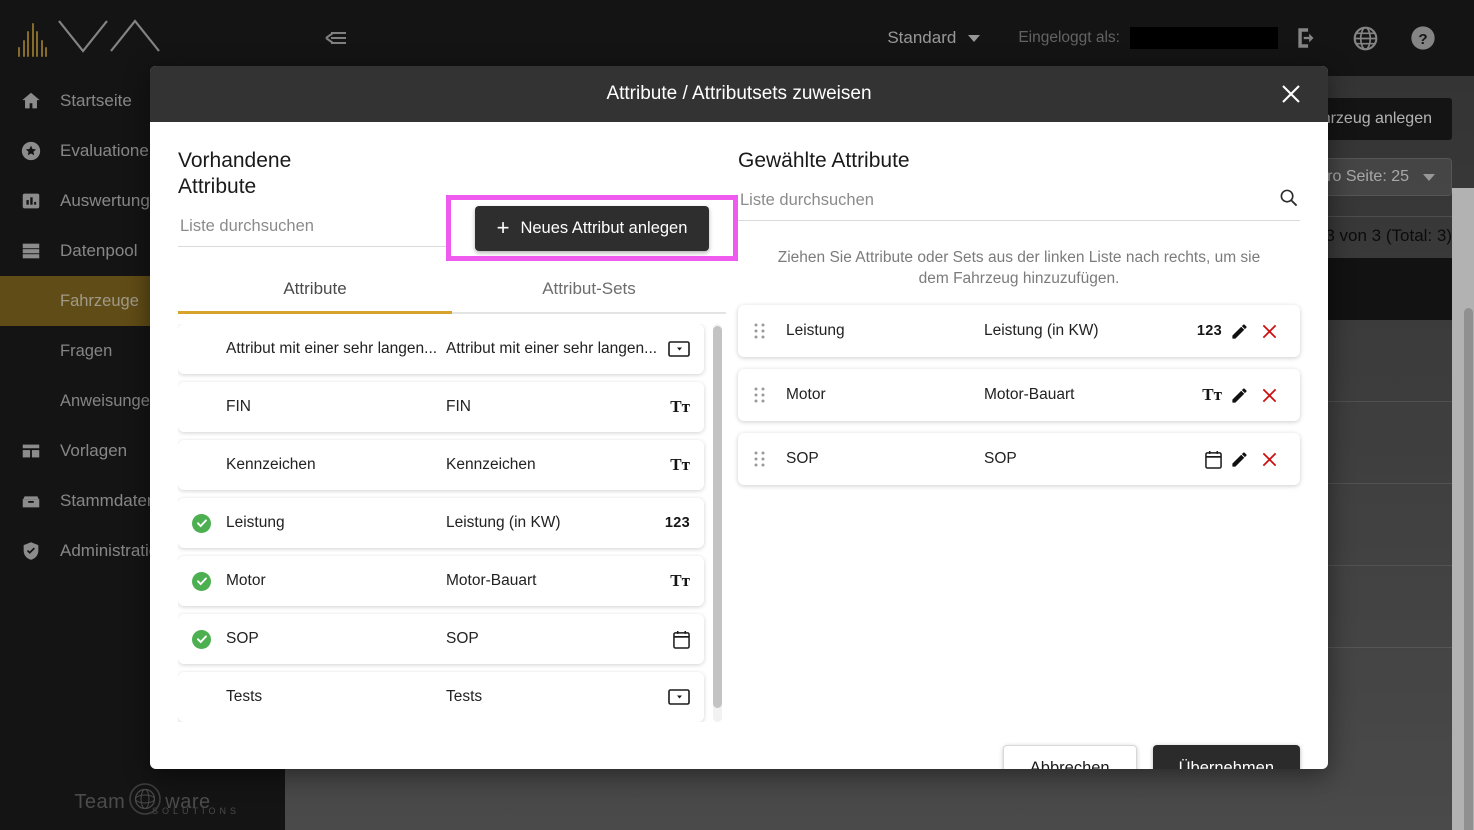 The image size is (1474, 830). I want to click on dialog-footer: Abbrechen Übernehmen, so click(739, 745).